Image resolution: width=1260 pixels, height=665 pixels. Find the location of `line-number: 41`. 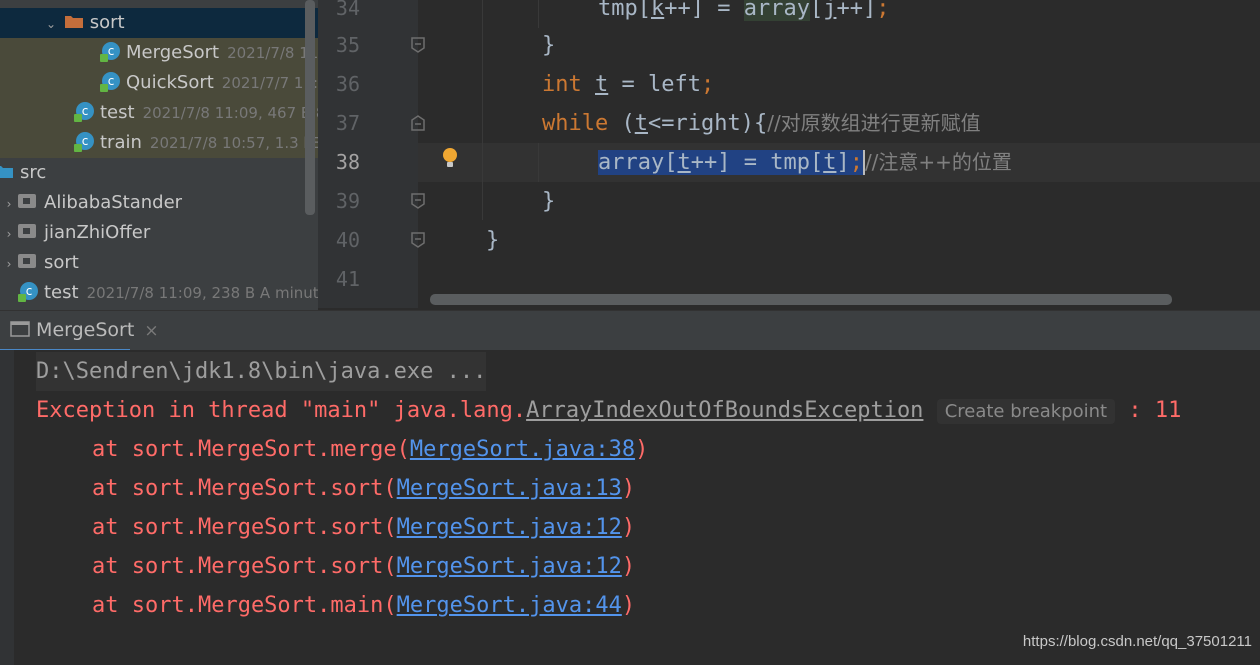

line-number: 41 is located at coordinates (347, 279).